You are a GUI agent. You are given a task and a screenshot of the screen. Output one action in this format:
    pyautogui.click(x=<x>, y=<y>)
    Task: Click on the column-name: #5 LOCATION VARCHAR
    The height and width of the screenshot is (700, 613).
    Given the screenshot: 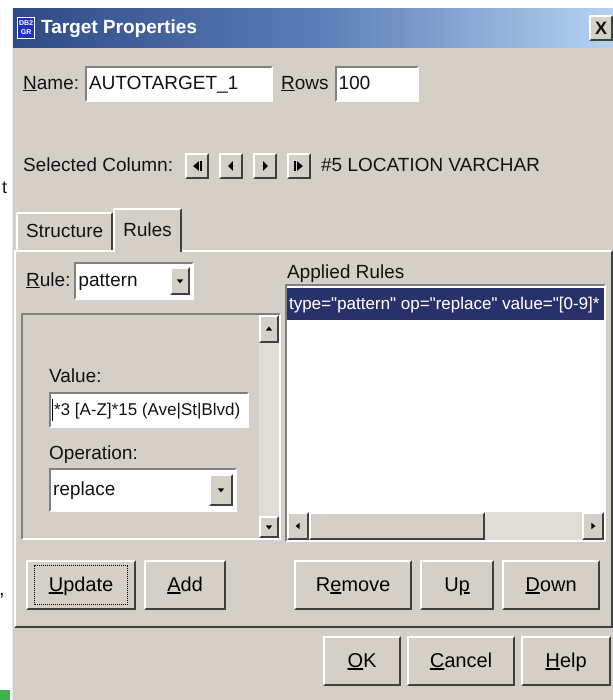 What is the action you would take?
    pyautogui.click(x=430, y=166)
    